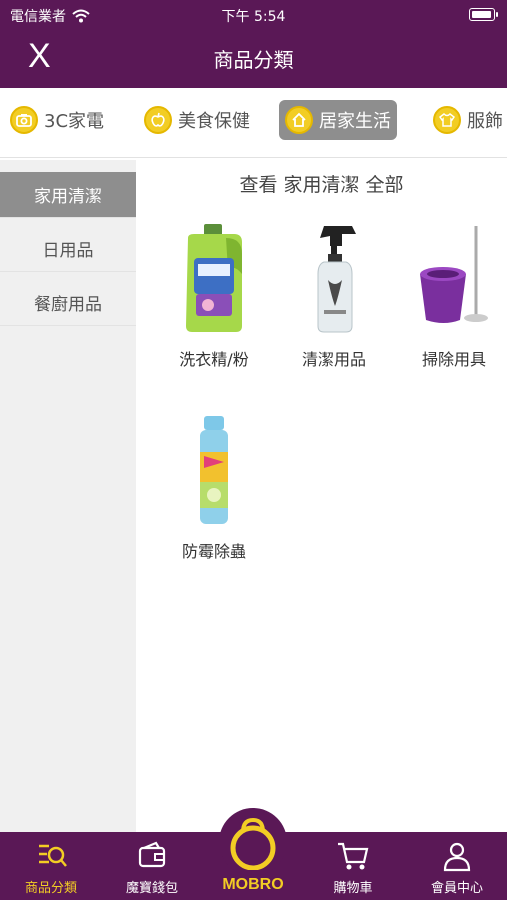  Describe the element at coordinates (456, 888) in the screenshot. I see `nav-label: 會員中心` at that location.